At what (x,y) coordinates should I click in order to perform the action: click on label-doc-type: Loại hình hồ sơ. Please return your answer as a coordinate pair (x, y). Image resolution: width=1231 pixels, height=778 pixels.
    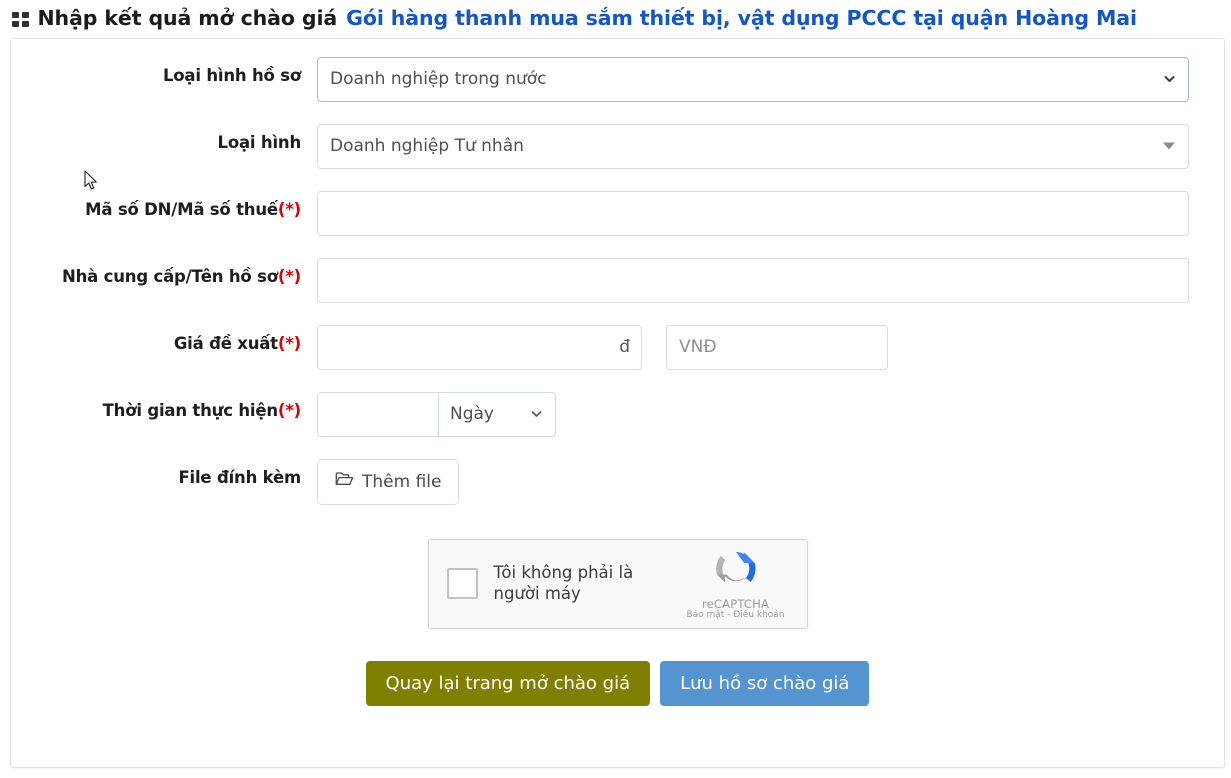
    Looking at the image, I should click on (164, 72).